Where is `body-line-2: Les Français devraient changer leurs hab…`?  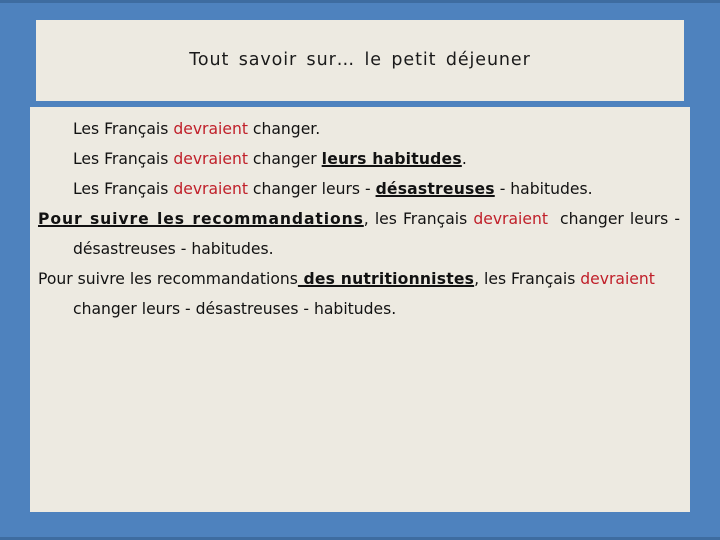
body-line-2: Les Français devraient changer leurs hab… is located at coordinates (359, 159).